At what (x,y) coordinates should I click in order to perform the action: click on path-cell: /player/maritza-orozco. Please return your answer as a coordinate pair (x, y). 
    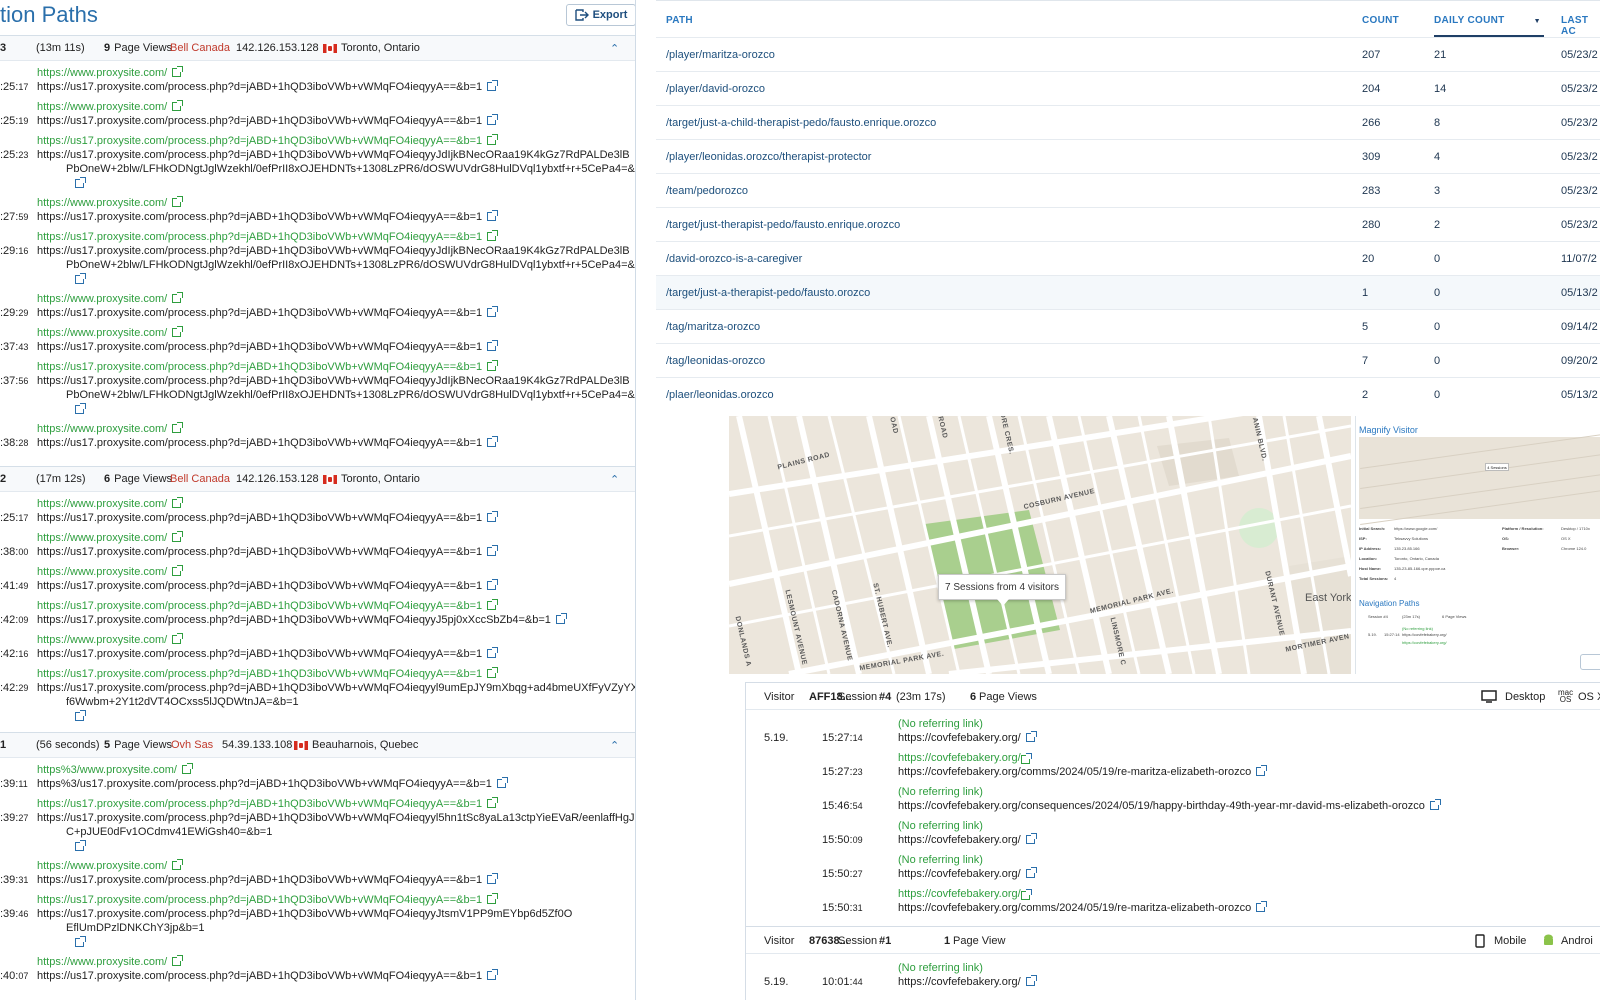
    Looking at the image, I should click on (720, 55).